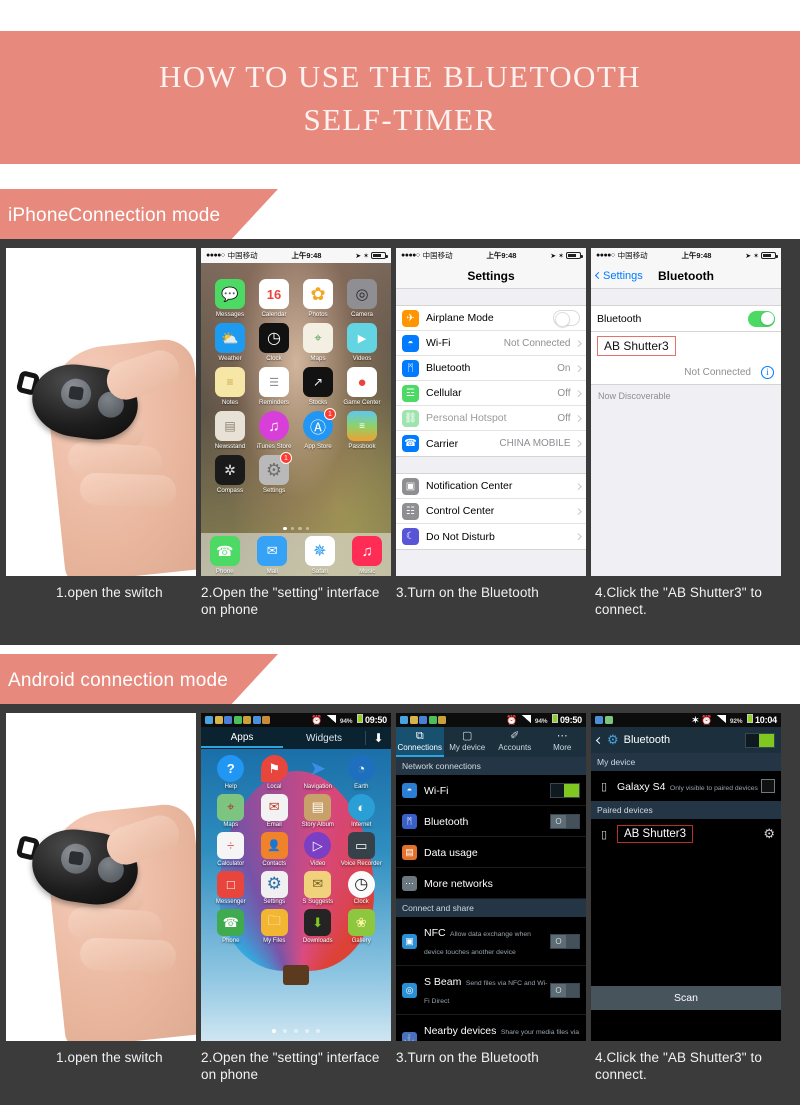  What do you see at coordinates (491, 368) in the screenshot?
I see `settings-row-bluetooth: ᛗ Bluetooth On` at bounding box center [491, 368].